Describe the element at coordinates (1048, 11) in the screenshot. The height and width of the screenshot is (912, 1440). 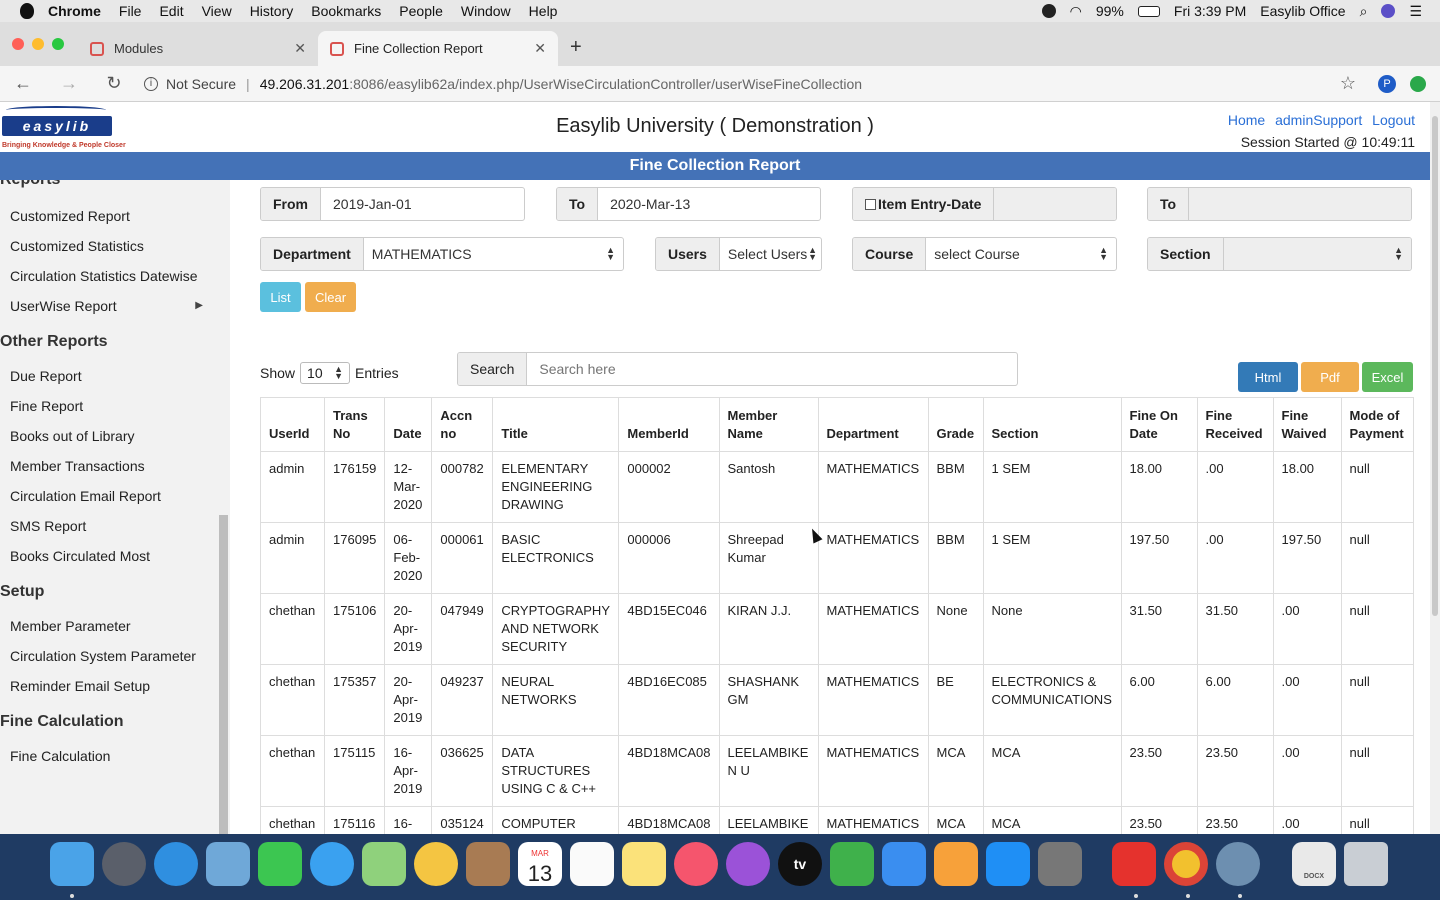
I see `record-icon` at that location.